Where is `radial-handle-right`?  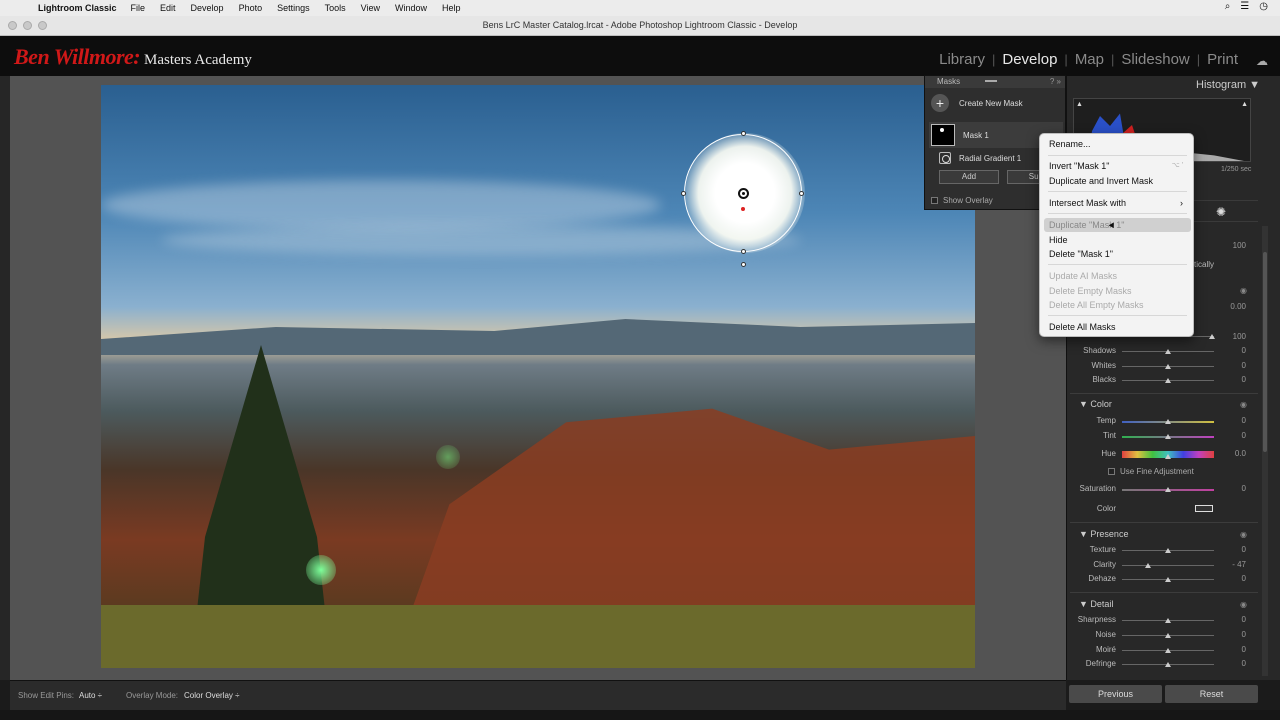 radial-handle-right is located at coordinates (801, 193).